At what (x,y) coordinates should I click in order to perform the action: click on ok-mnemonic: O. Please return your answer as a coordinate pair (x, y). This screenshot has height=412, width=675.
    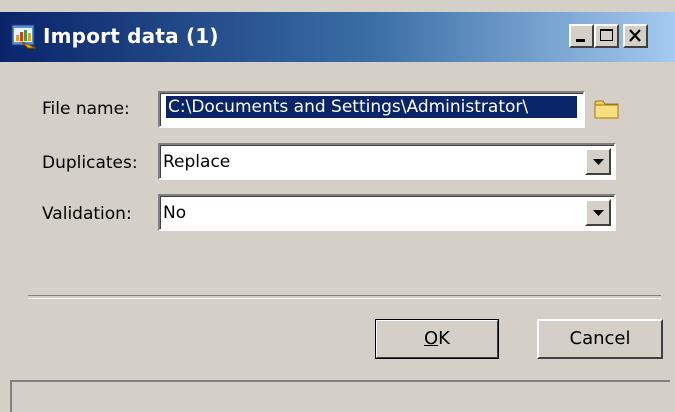
    Looking at the image, I should click on (431, 338).